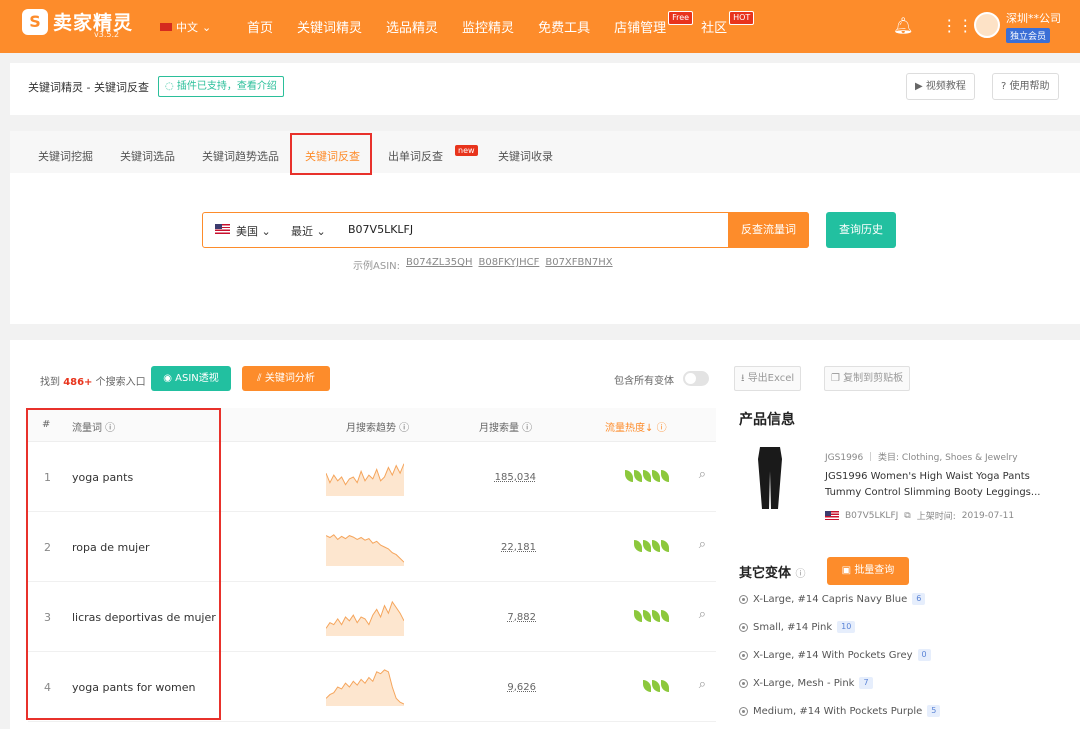  Describe the element at coordinates (433, 154) in the screenshot. I see `tab-order-keyword: 出单词反查 new` at that location.